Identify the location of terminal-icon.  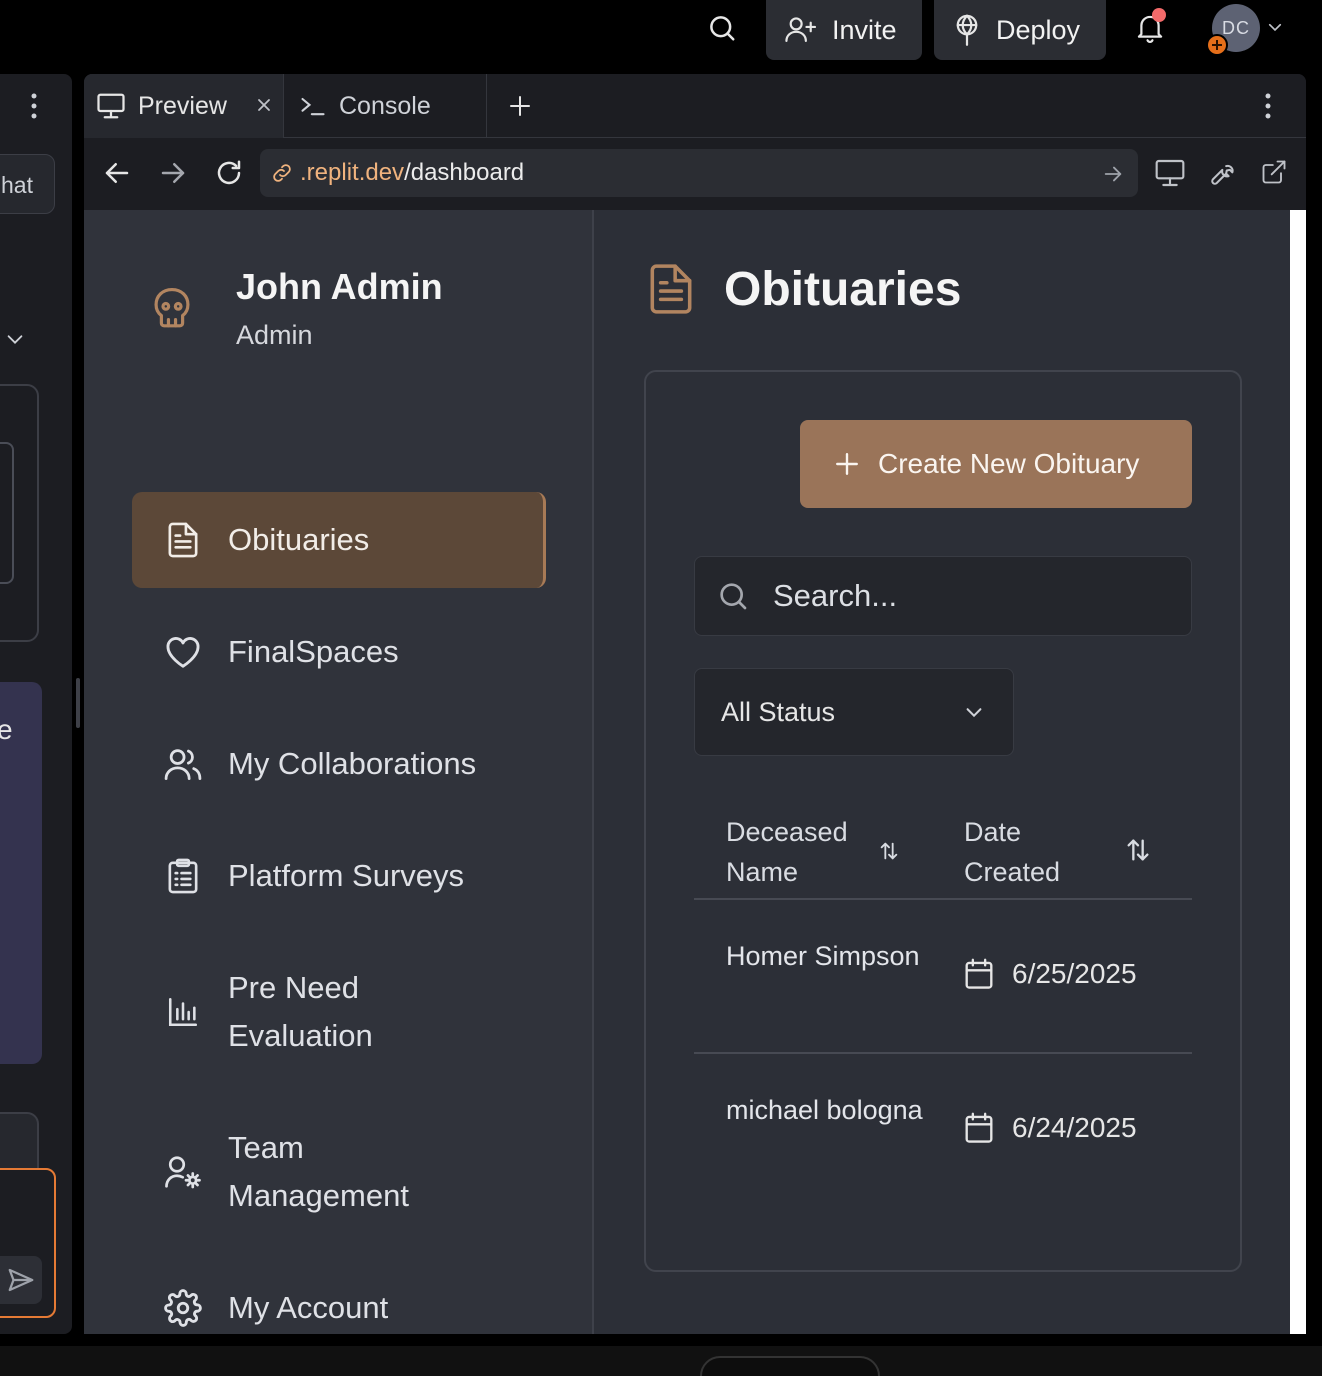
(313, 106).